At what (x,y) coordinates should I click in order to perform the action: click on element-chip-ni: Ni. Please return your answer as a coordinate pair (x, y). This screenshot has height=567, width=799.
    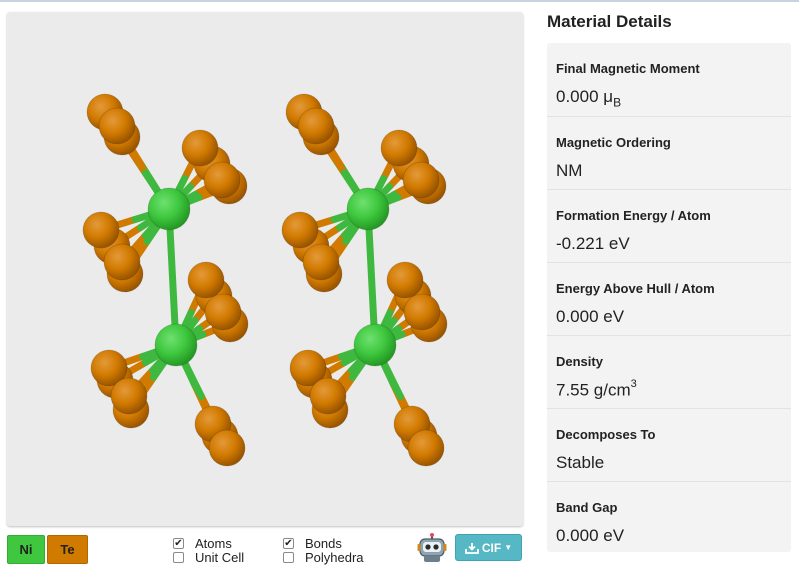
    Looking at the image, I should click on (26, 549).